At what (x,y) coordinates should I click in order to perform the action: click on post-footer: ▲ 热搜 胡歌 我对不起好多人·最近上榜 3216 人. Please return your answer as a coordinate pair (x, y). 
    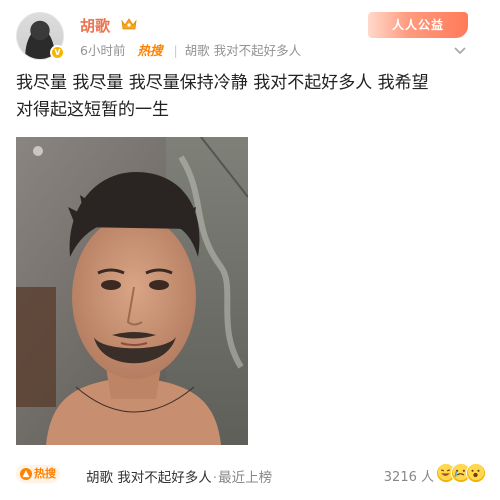
    Looking at the image, I should click on (251, 474).